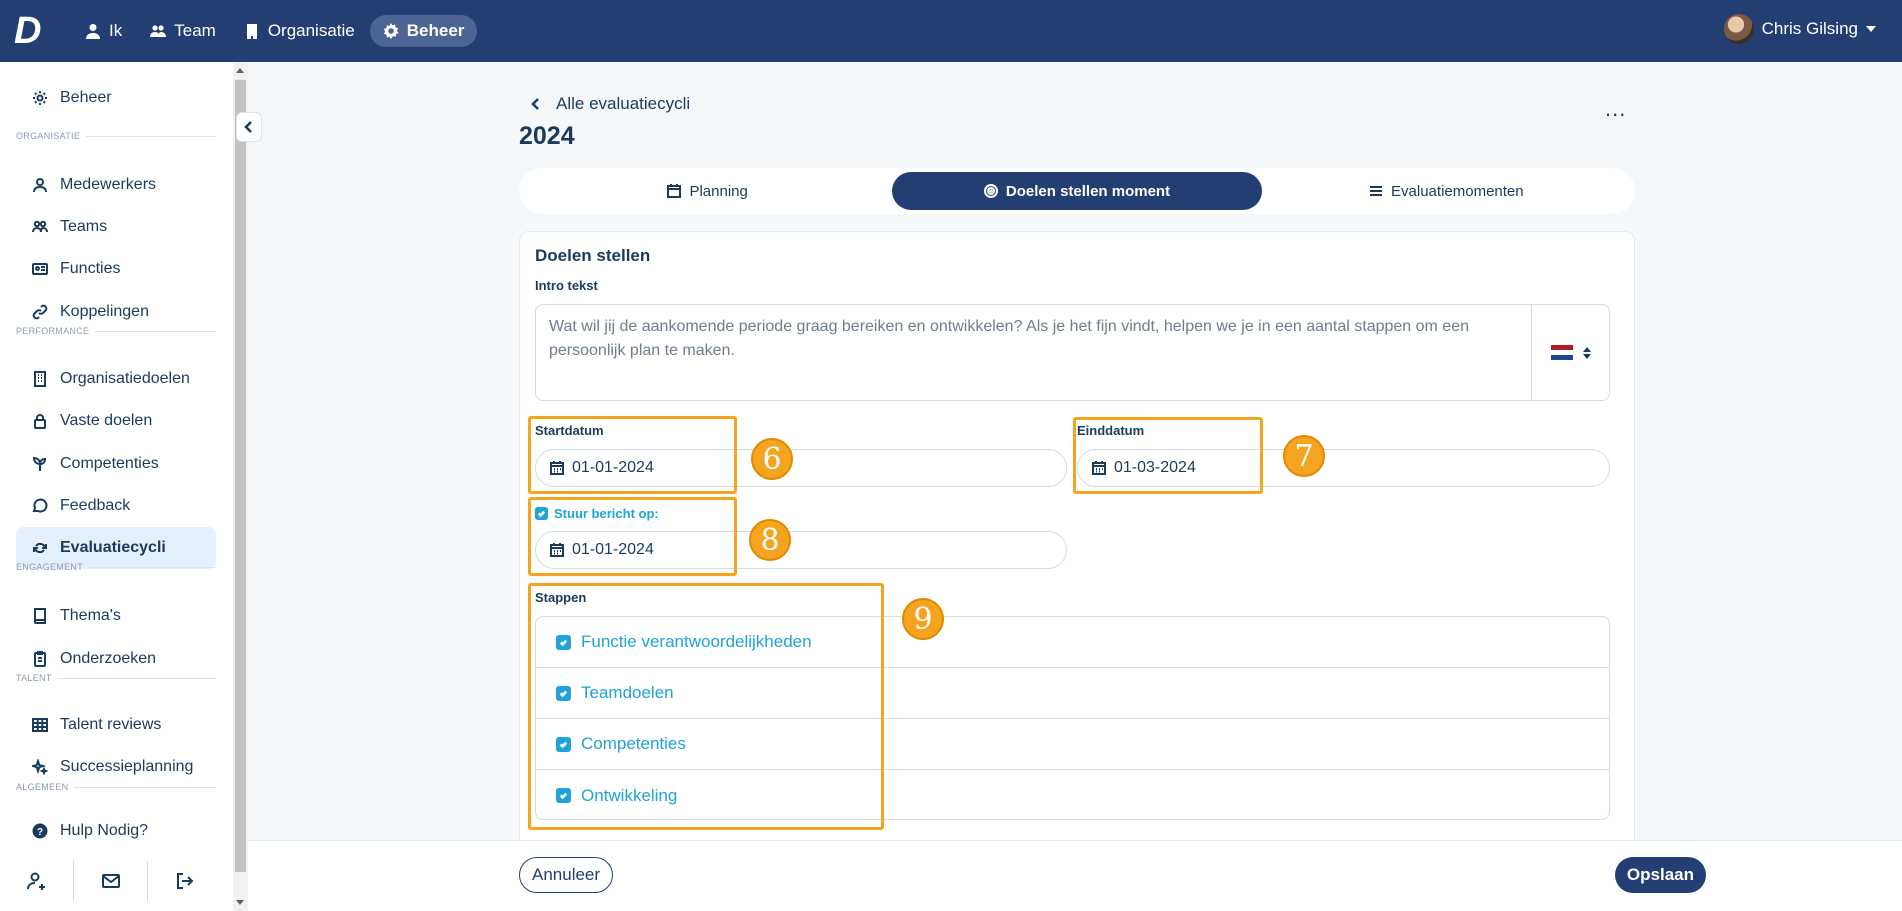  What do you see at coordinates (90, 268) in the screenshot?
I see `sidebar-item-label: Functies` at bounding box center [90, 268].